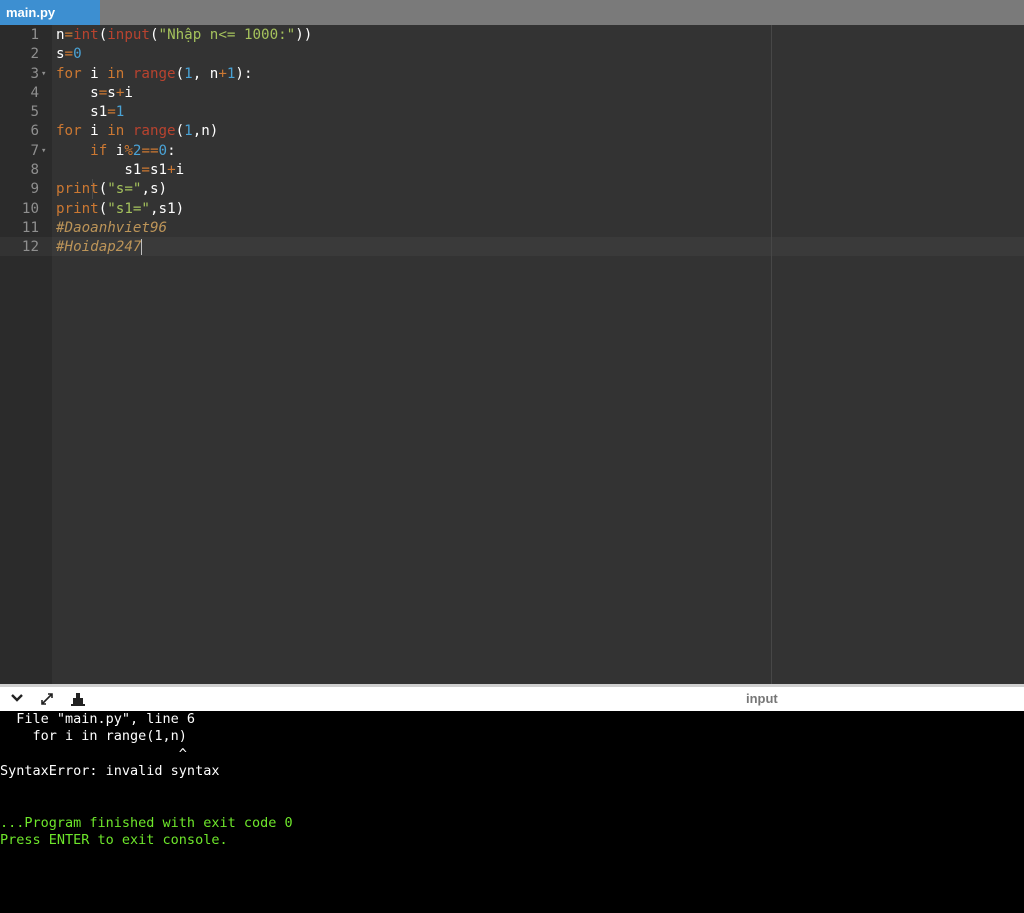 This screenshot has width=1024, height=913. I want to click on line-number: 11, so click(30, 227).